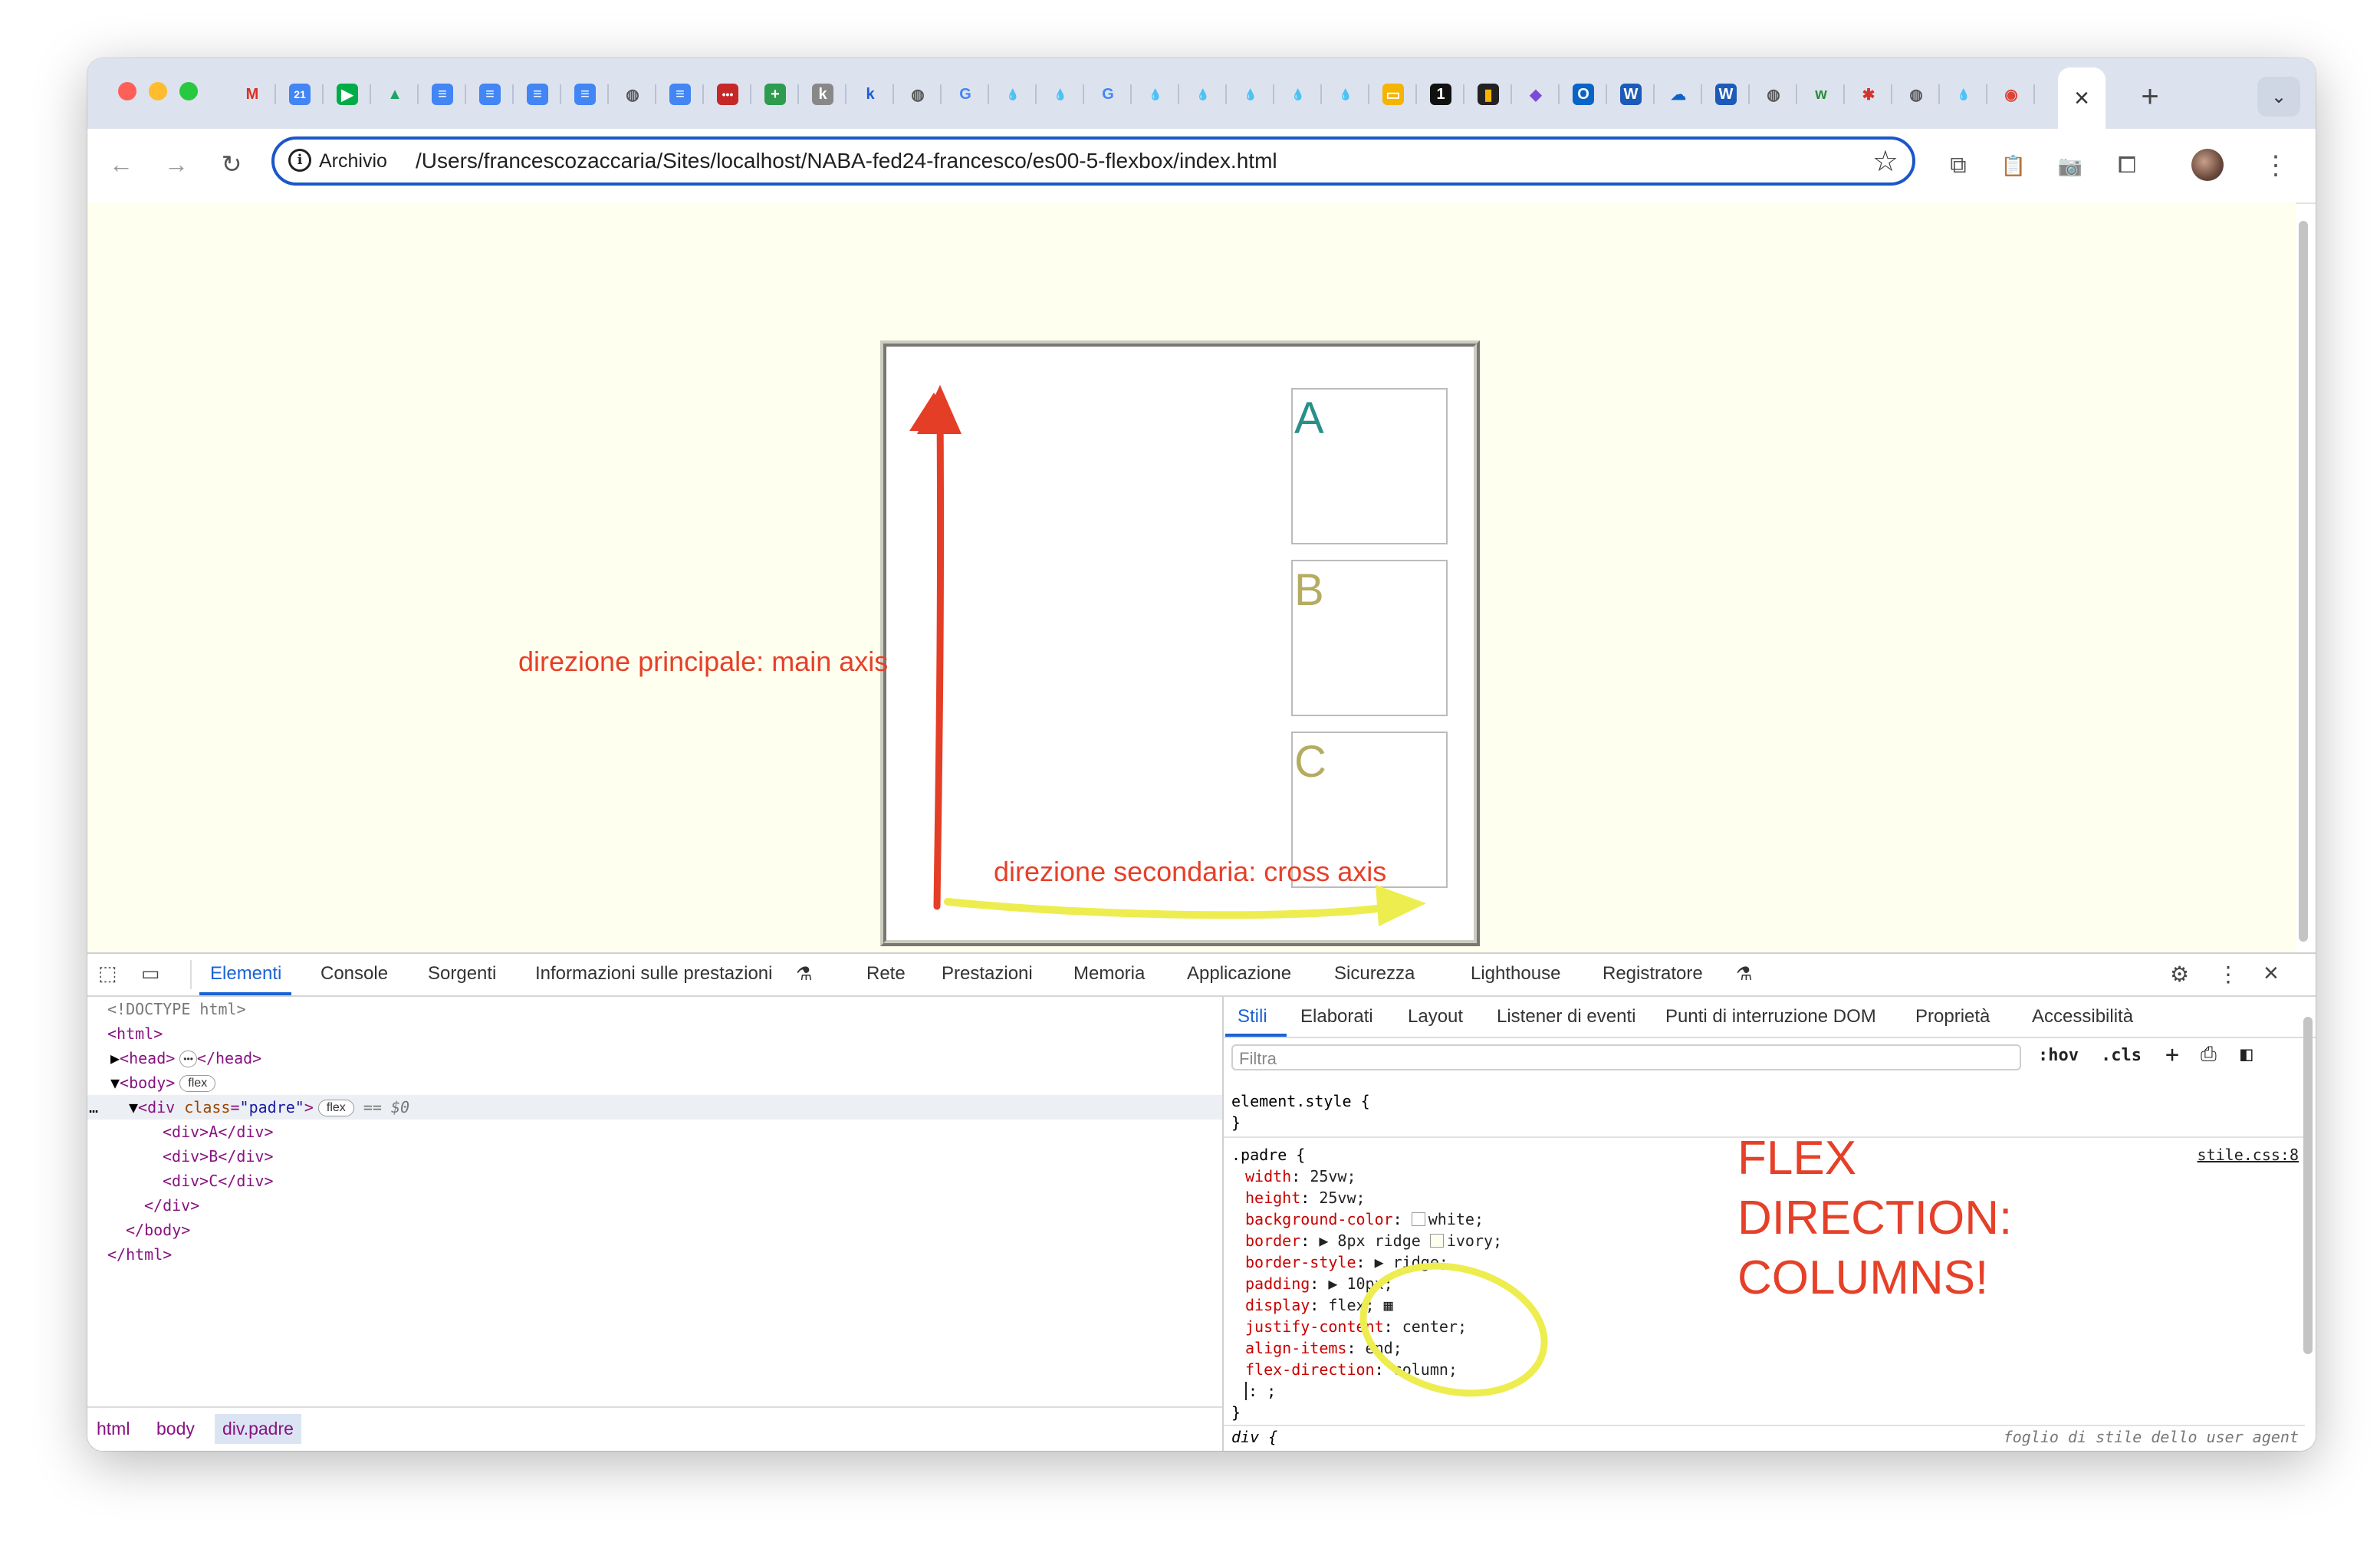 This screenshot has width=2380, height=1552. Describe the element at coordinates (2127, 165) in the screenshot. I see `extensions-icon: ⧠` at that location.